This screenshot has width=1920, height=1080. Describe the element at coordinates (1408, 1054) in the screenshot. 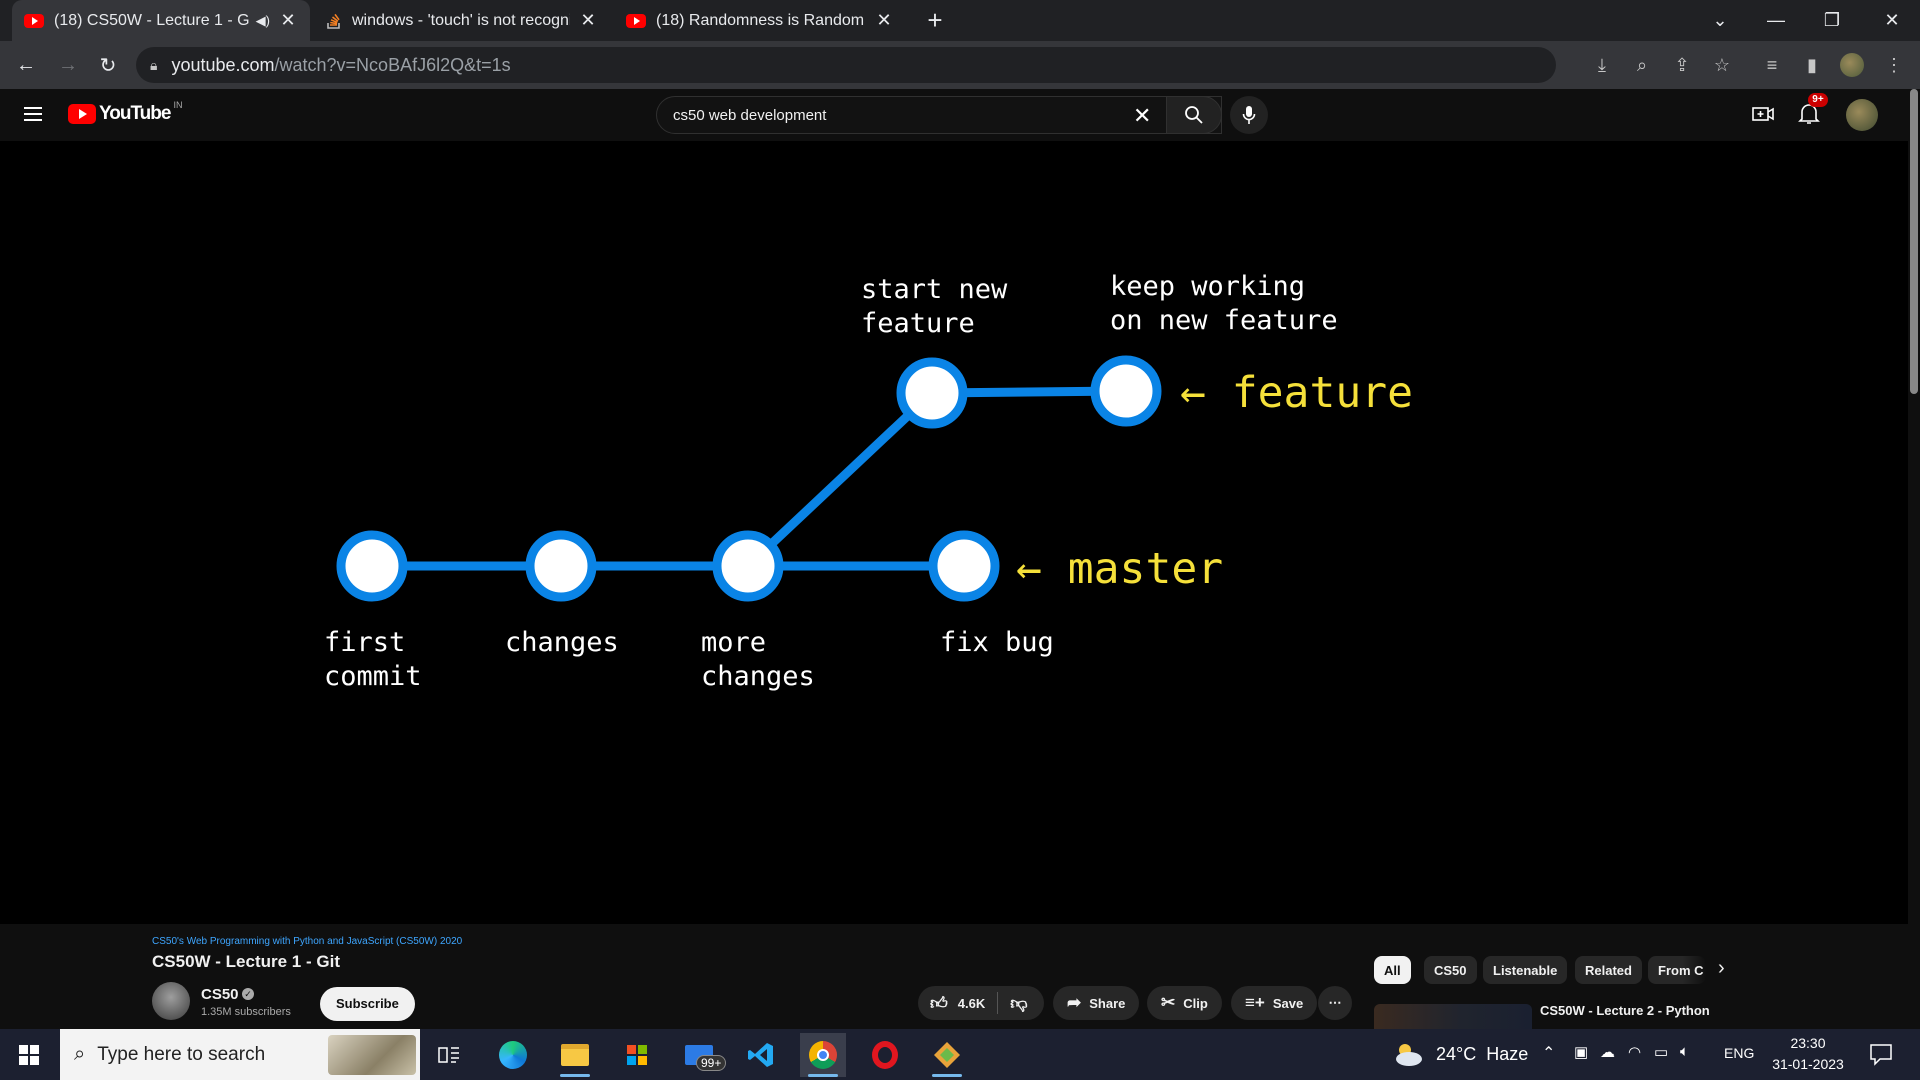

I see `weather-cloud-icon` at that location.